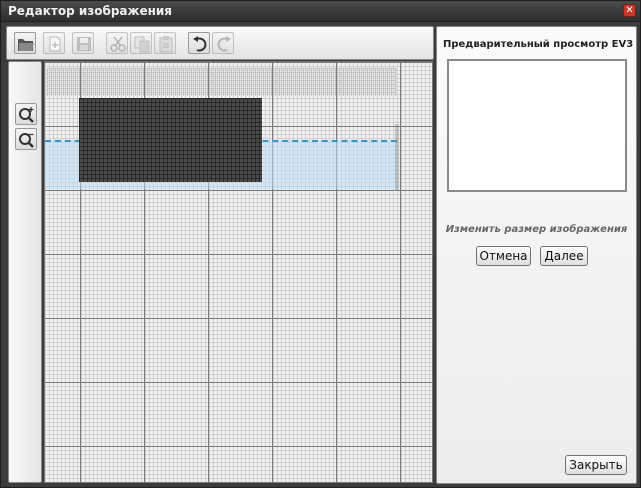 Image resolution: width=641 pixels, height=488 pixels. I want to click on zoom-toolbar, so click(25, 272).